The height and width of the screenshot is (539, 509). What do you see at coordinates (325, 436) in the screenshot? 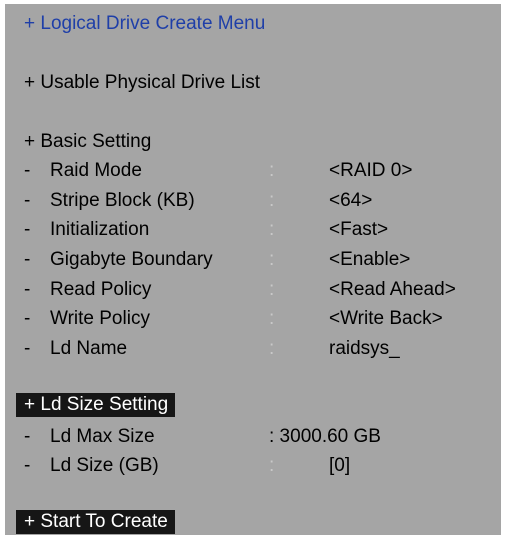
I see `ld-max-size-value: : 3000.60 GB` at bounding box center [325, 436].